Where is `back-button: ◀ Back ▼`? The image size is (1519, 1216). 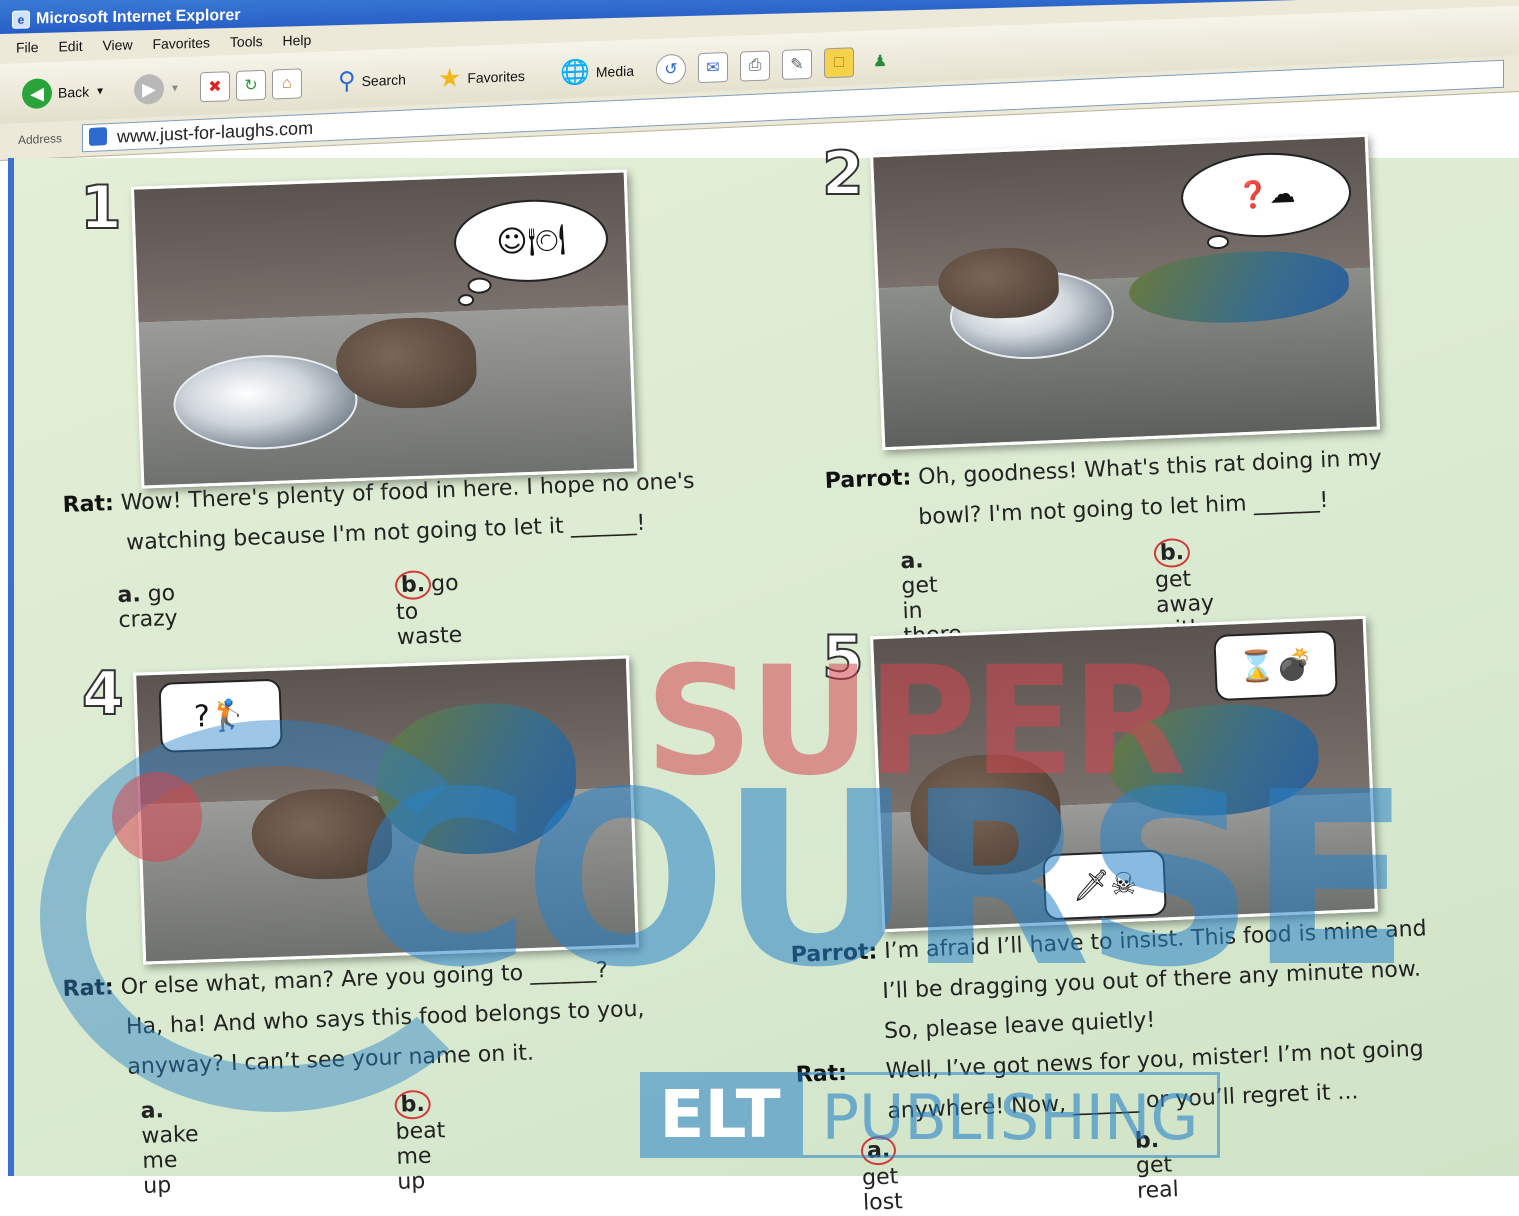
back-button: ◀ Back ▼ is located at coordinates (63, 93).